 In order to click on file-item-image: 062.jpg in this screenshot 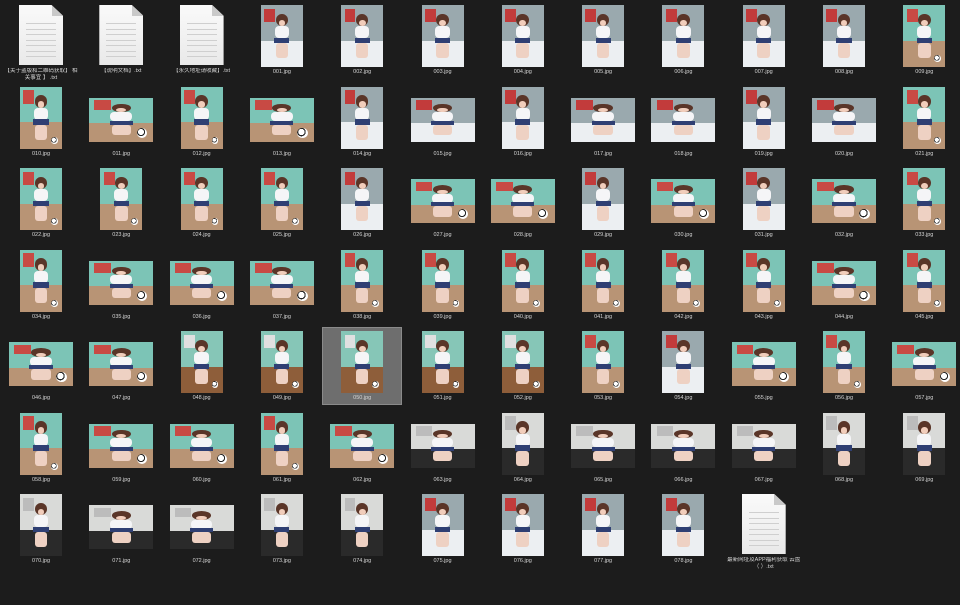, I will do `click(362, 448)`.